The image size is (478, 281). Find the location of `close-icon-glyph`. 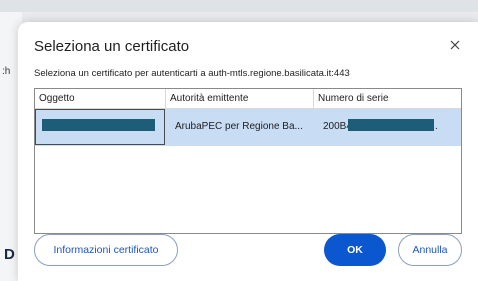

close-icon-glyph is located at coordinates (455, 45).